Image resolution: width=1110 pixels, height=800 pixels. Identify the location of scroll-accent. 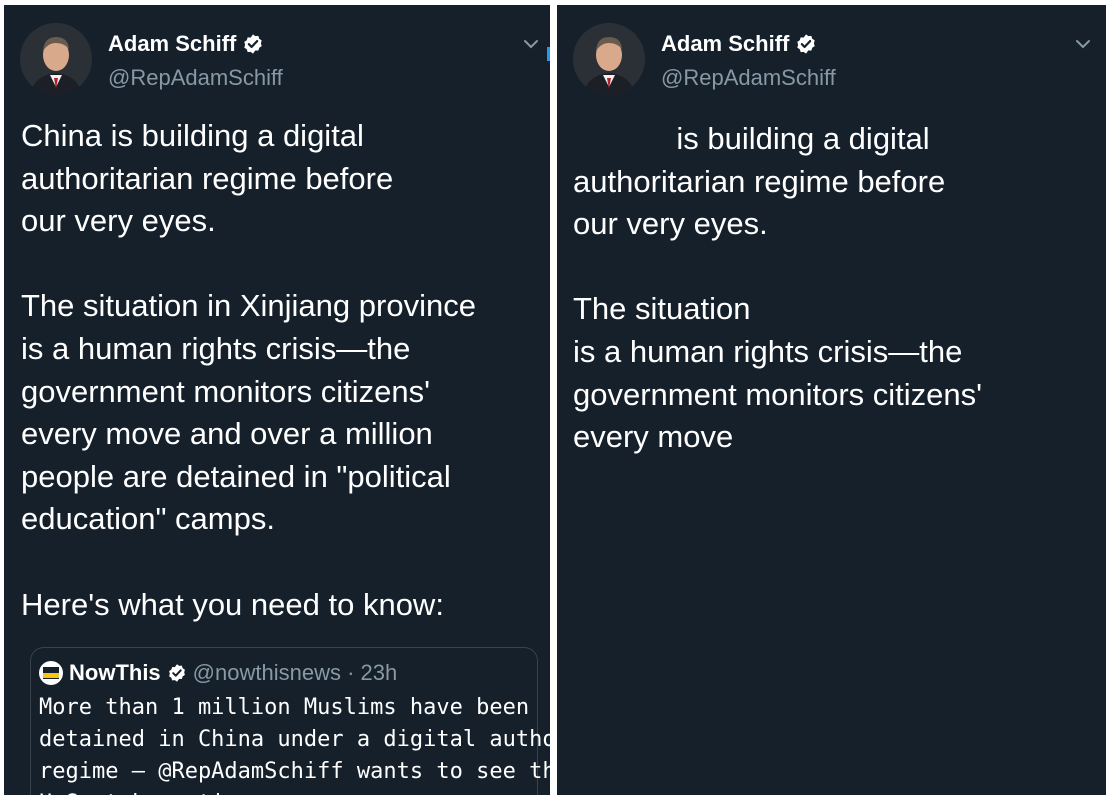
(548, 54).